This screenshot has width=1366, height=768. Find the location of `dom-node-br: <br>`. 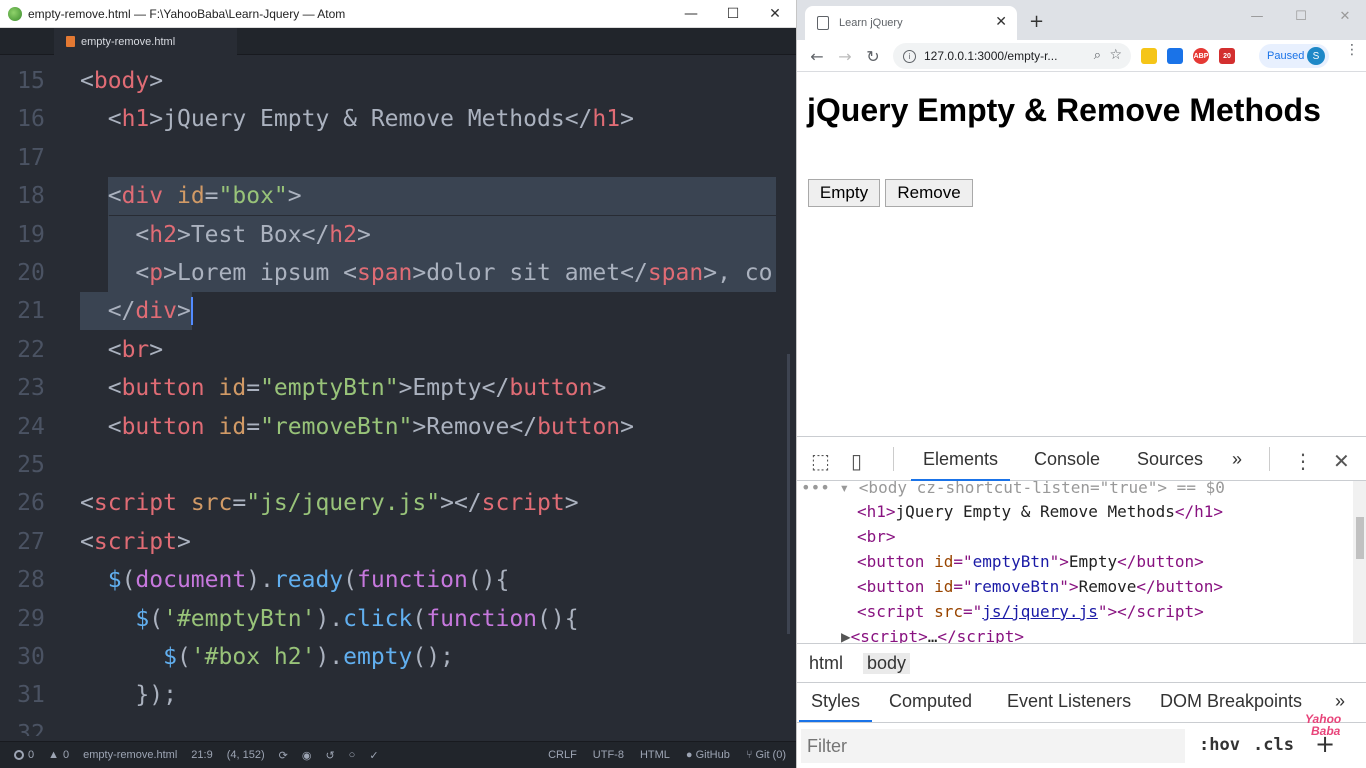

dom-node-br: <br> is located at coordinates (876, 536).